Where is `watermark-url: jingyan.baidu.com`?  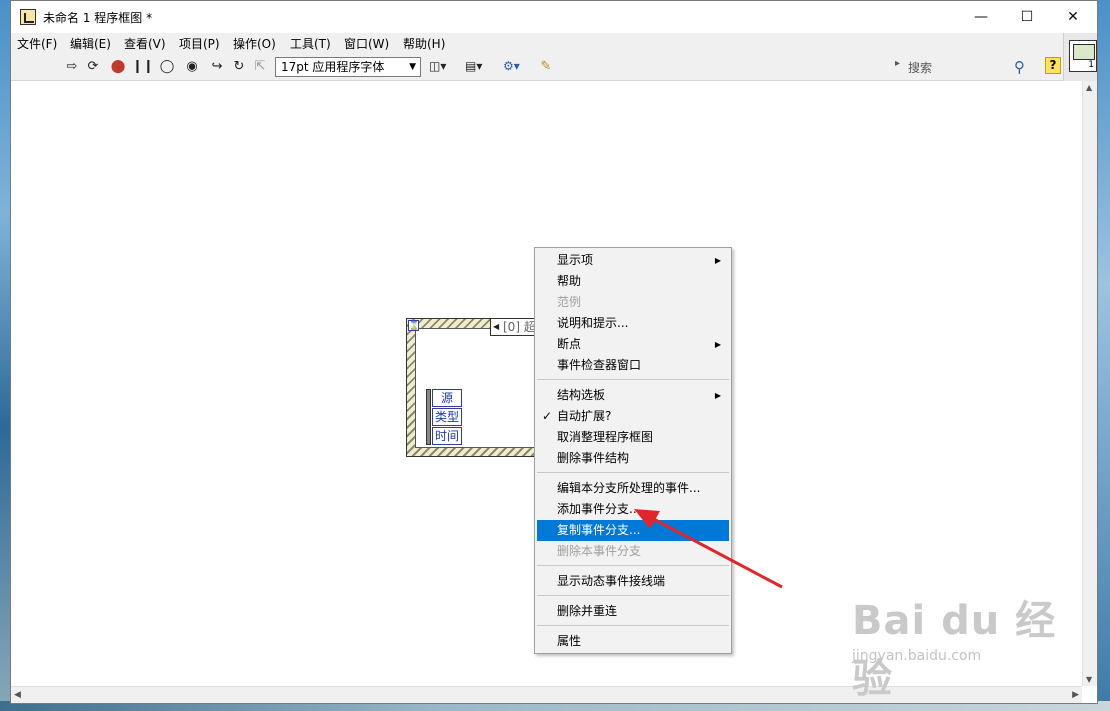 watermark-url: jingyan.baidu.com is located at coordinates (917, 656).